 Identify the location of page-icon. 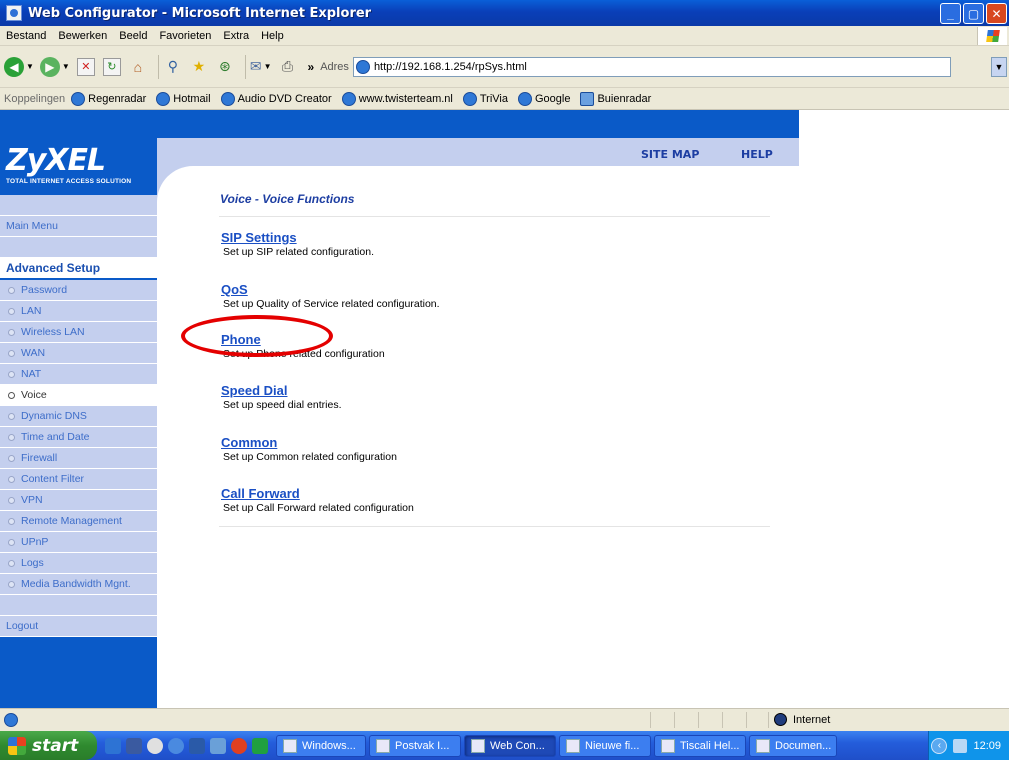
(362, 66).